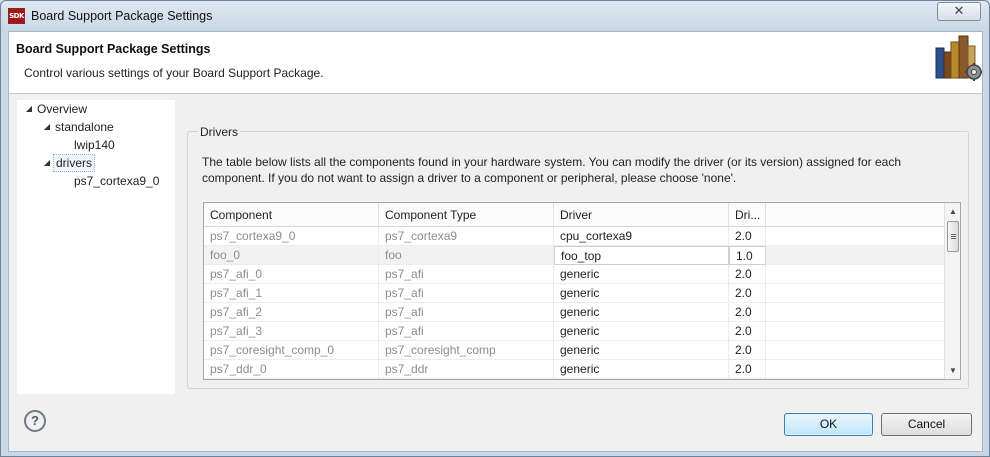 The width and height of the screenshot is (990, 457). What do you see at coordinates (466, 369) in the screenshot?
I see `cell-component-type: ps7_ddr` at bounding box center [466, 369].